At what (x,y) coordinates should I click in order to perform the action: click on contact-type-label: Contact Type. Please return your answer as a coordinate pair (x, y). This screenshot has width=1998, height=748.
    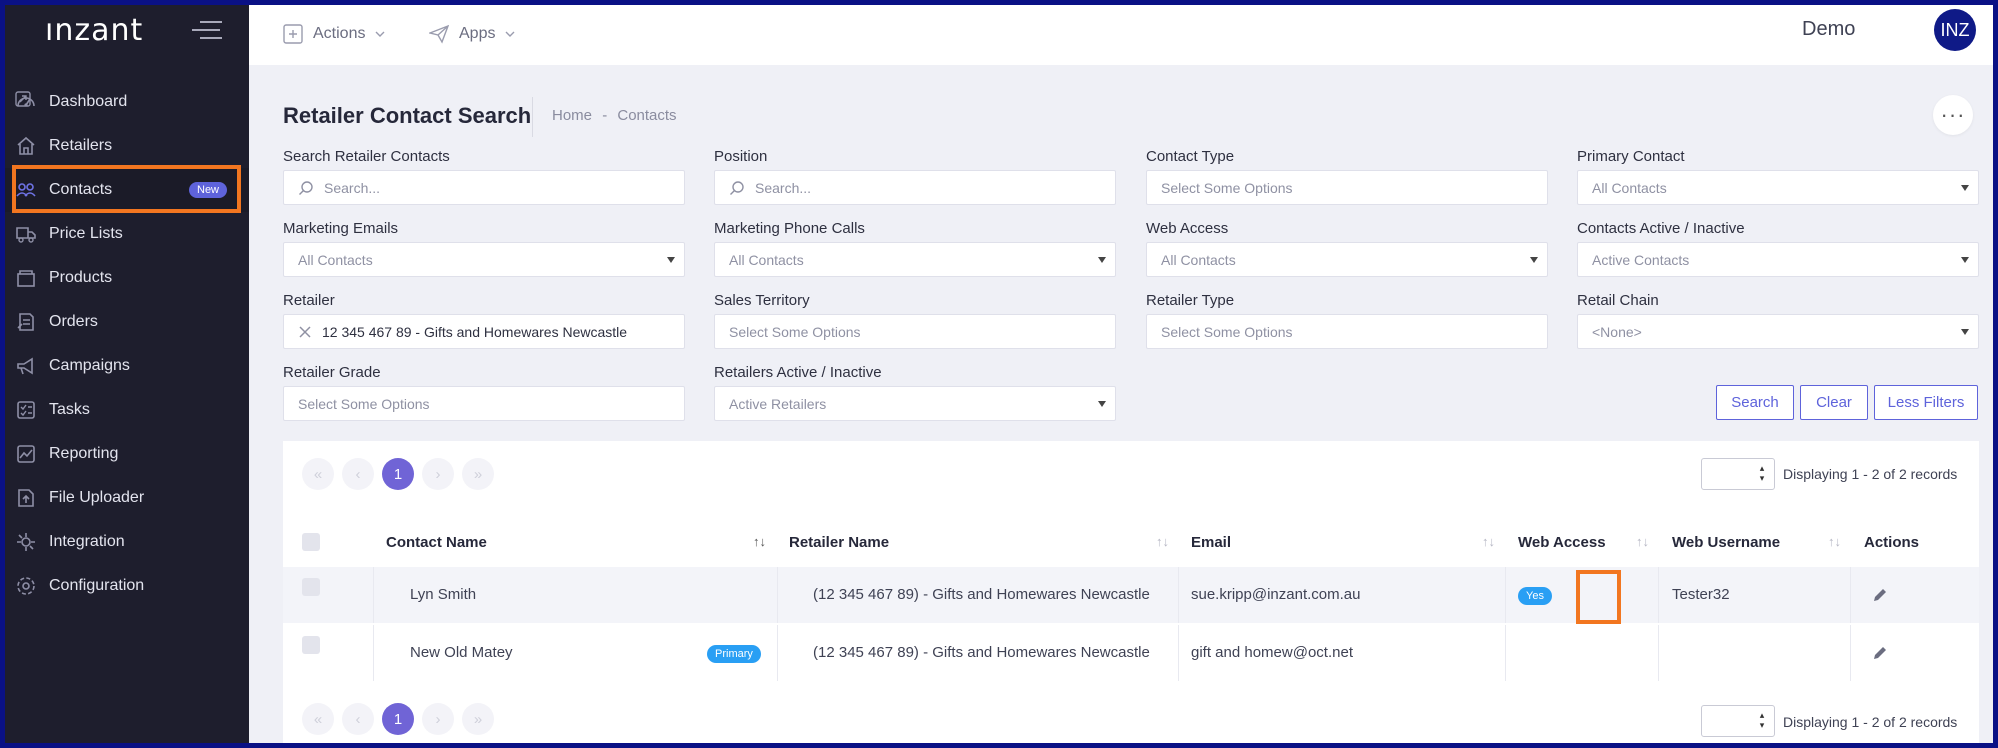
    Looking at the image, I should click on (1190, 156).